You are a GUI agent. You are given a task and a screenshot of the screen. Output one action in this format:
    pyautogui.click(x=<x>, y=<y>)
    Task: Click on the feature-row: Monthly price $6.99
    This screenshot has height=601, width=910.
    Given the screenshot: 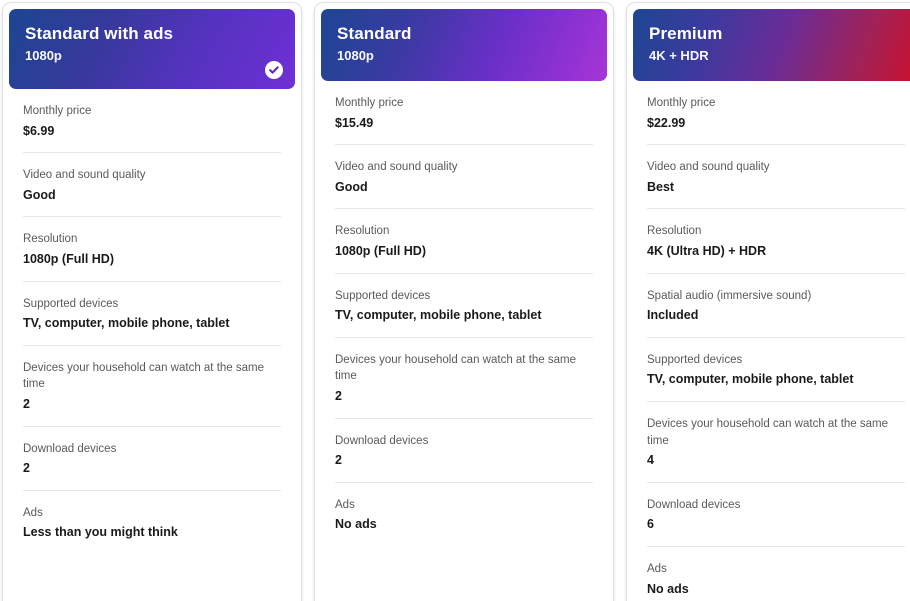 What is the action you would take?
    pyautogui.click(x=152, y=121)
    